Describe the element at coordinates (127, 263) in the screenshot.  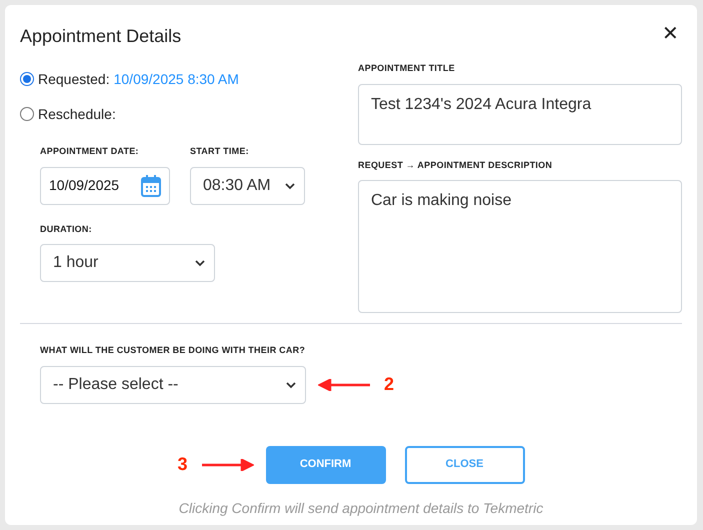
I see `dropdown-select: 1 hour` at that location.